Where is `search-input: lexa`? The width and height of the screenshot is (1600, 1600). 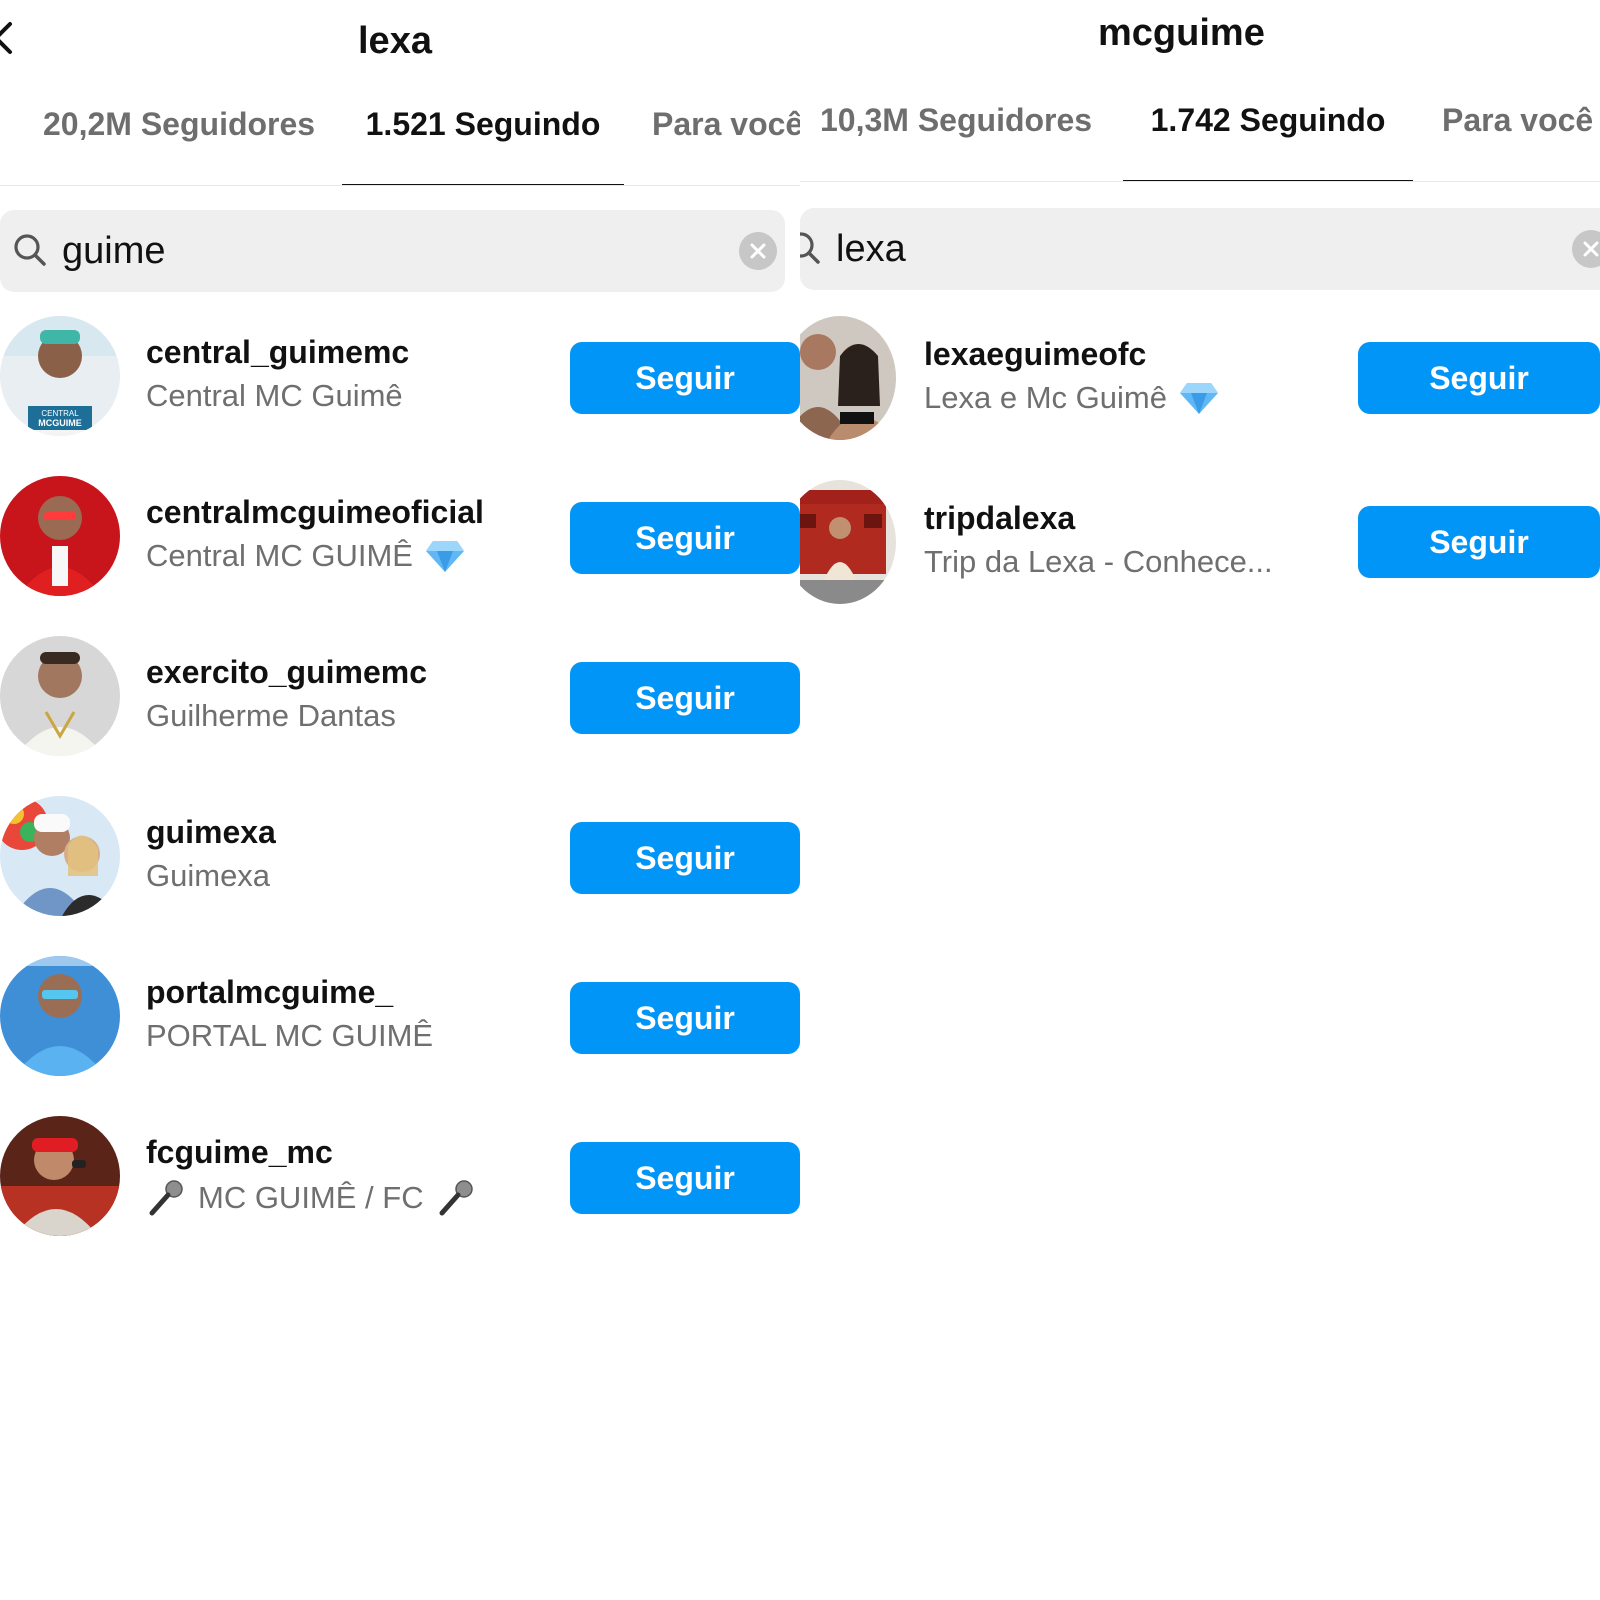 search-input: lexa is located at coordinates (871, 249).